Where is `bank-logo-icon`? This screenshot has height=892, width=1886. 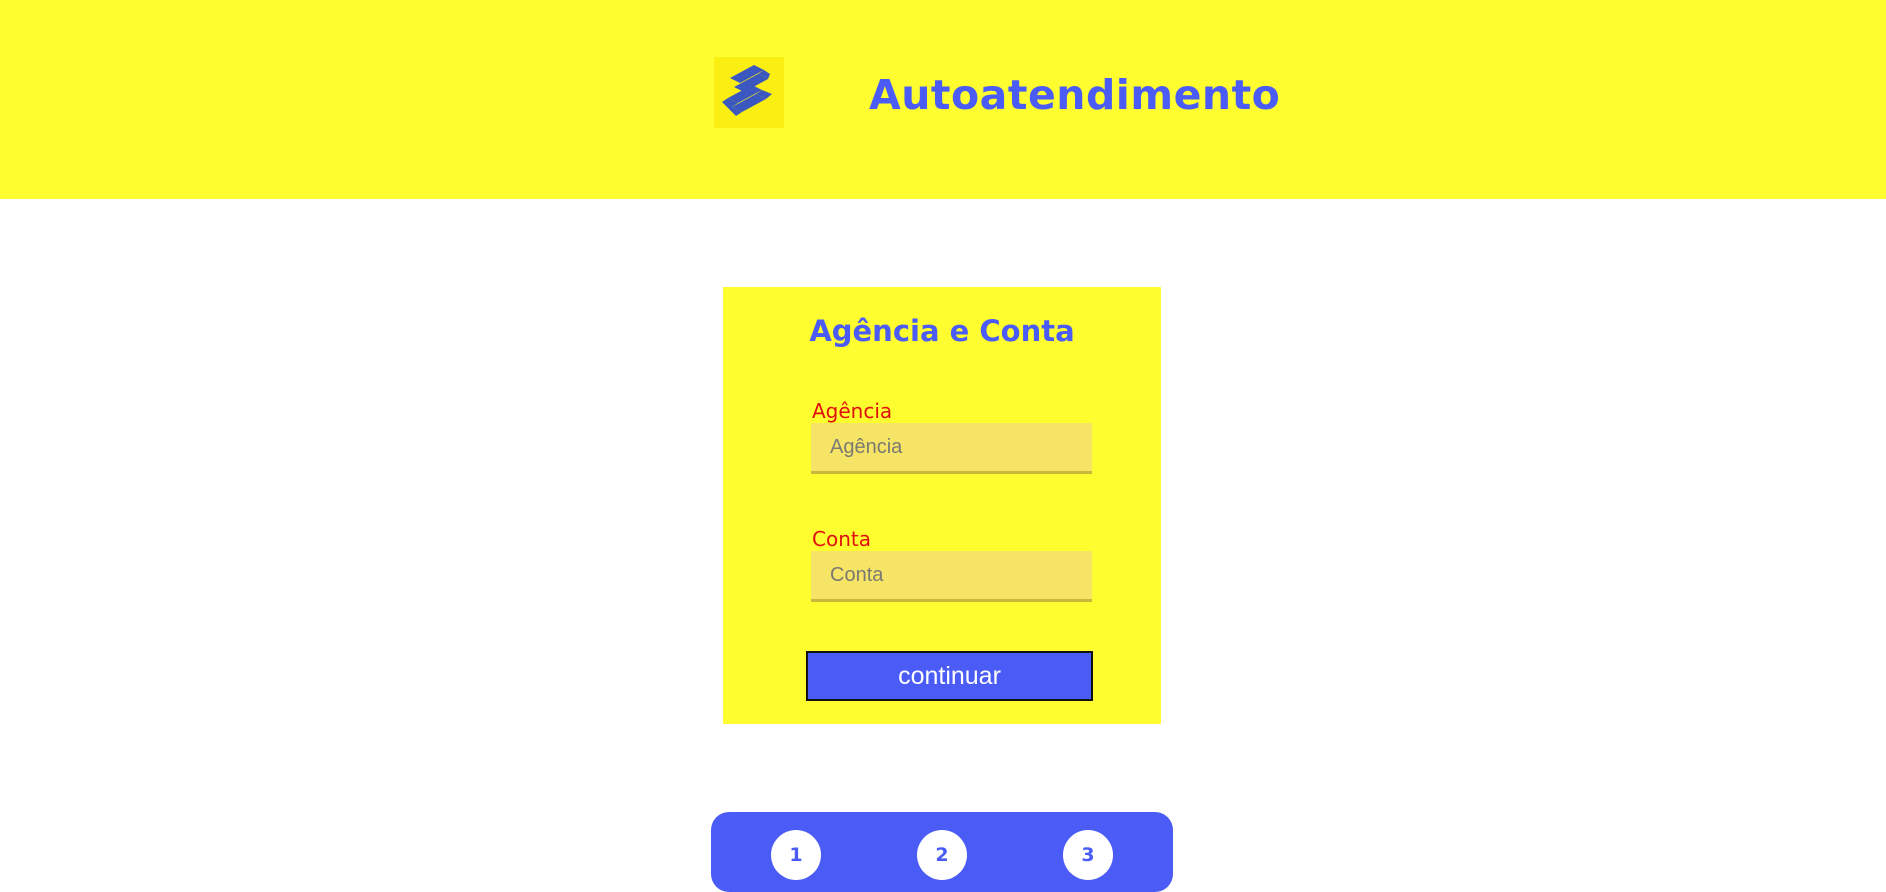
bank-logo-icon is located at coordinates (749, 92).